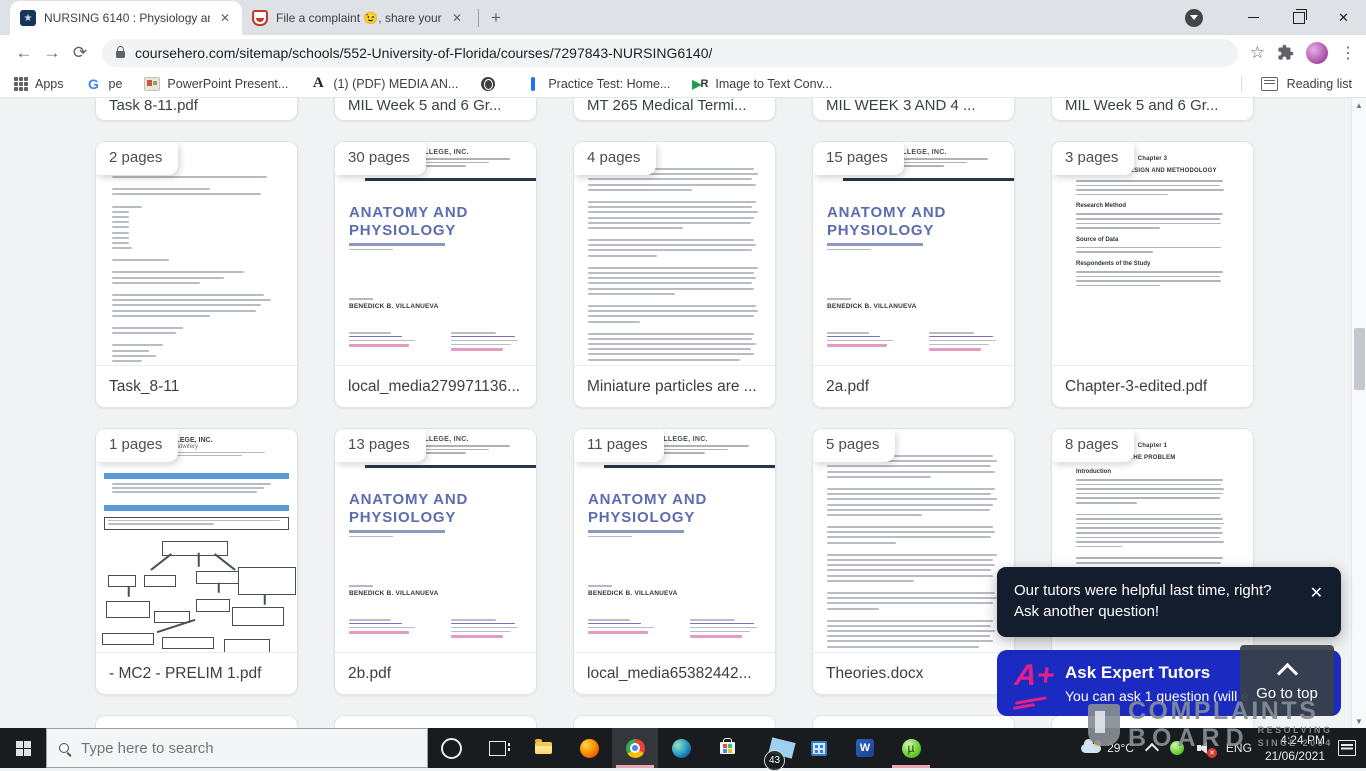  Describe the element at coordinates (1206, 749) in the screenshot. I see `volume-muted-icon: ✕` at that location.